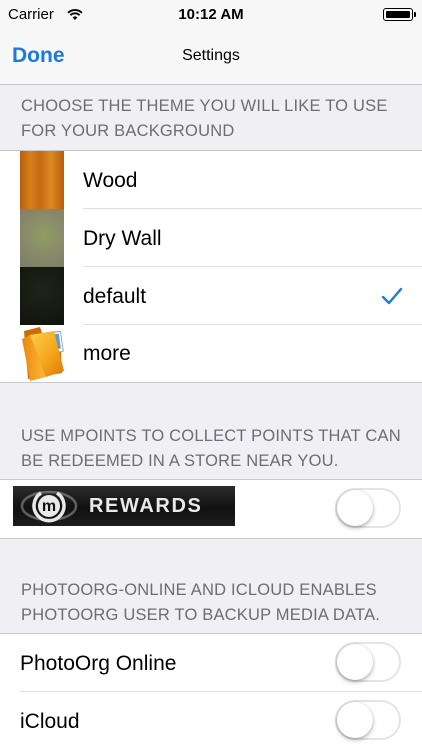 The height and width of the screenshot is (750, 422). Describe the element at coordinates (211, 180) in the screenshot. I see `theme-row-wood: Wood` at that location.